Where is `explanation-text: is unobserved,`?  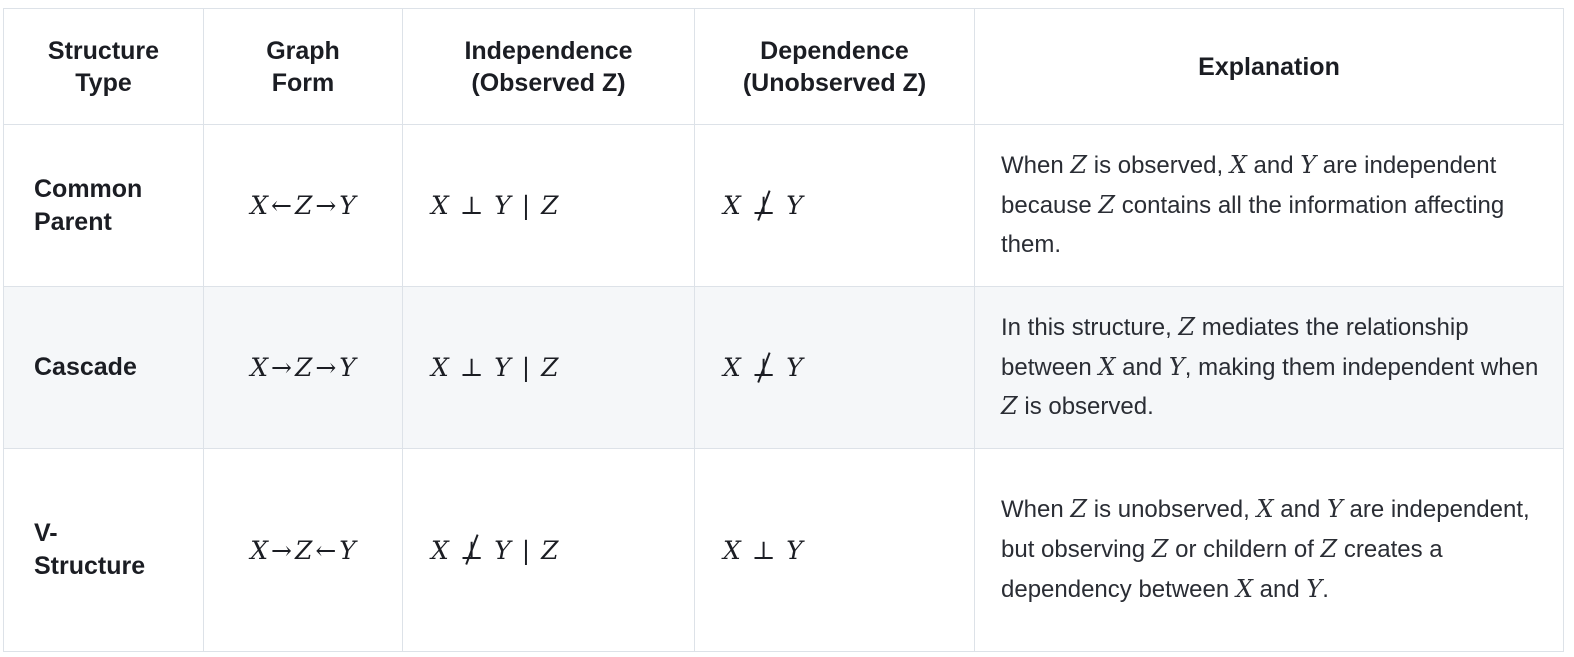 explanation-text: is unobserved, is located at coordinates (1172, 510).